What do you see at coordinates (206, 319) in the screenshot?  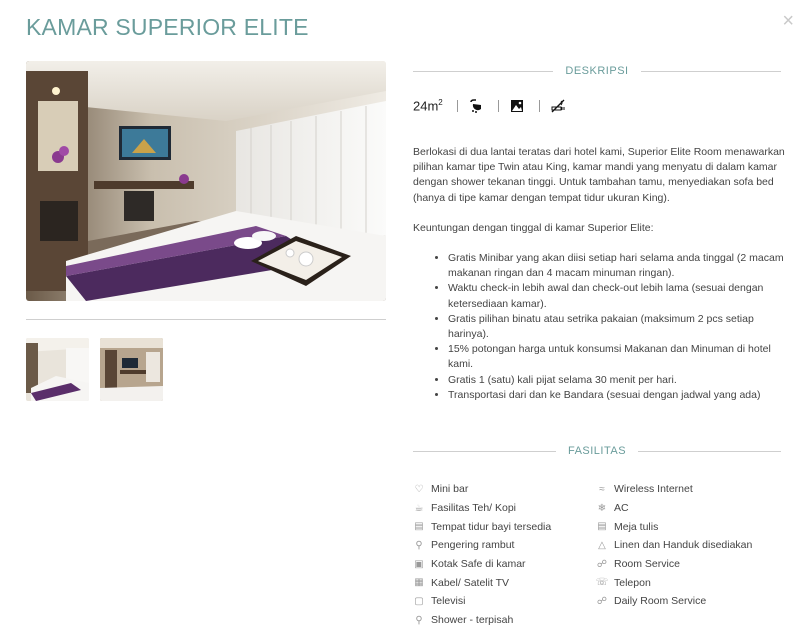 I see `gallery-divider` at bounding box center [206, 319].